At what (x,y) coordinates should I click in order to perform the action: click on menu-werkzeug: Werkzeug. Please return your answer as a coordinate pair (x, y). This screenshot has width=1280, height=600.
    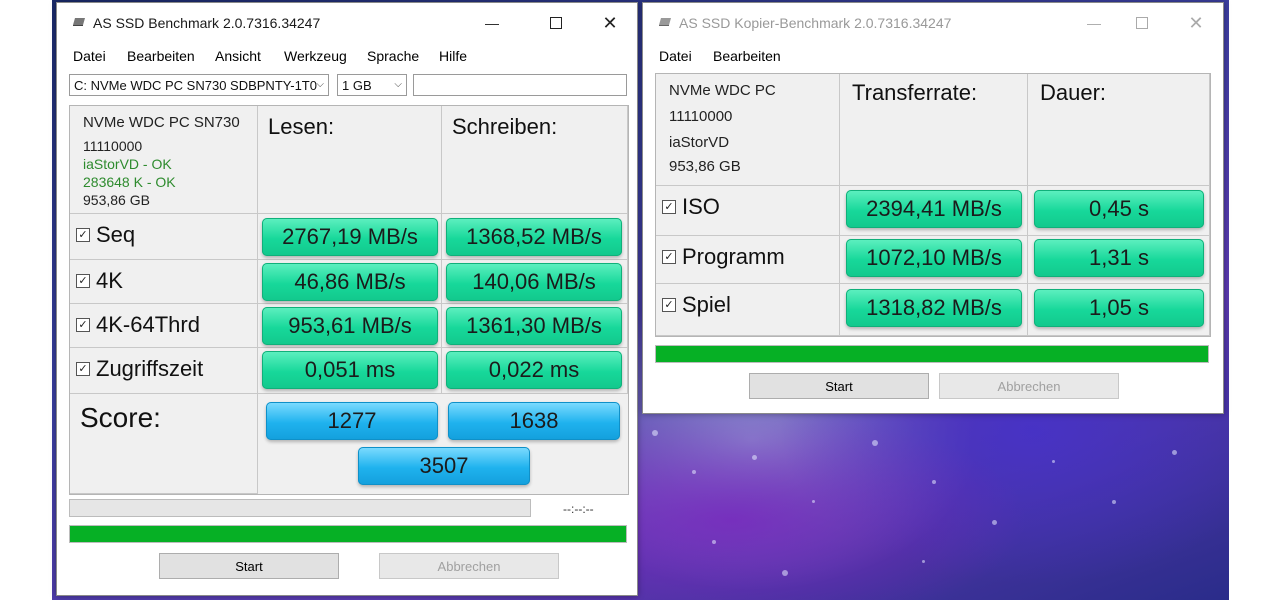
    Looking at the image, I should click on (315, 56).